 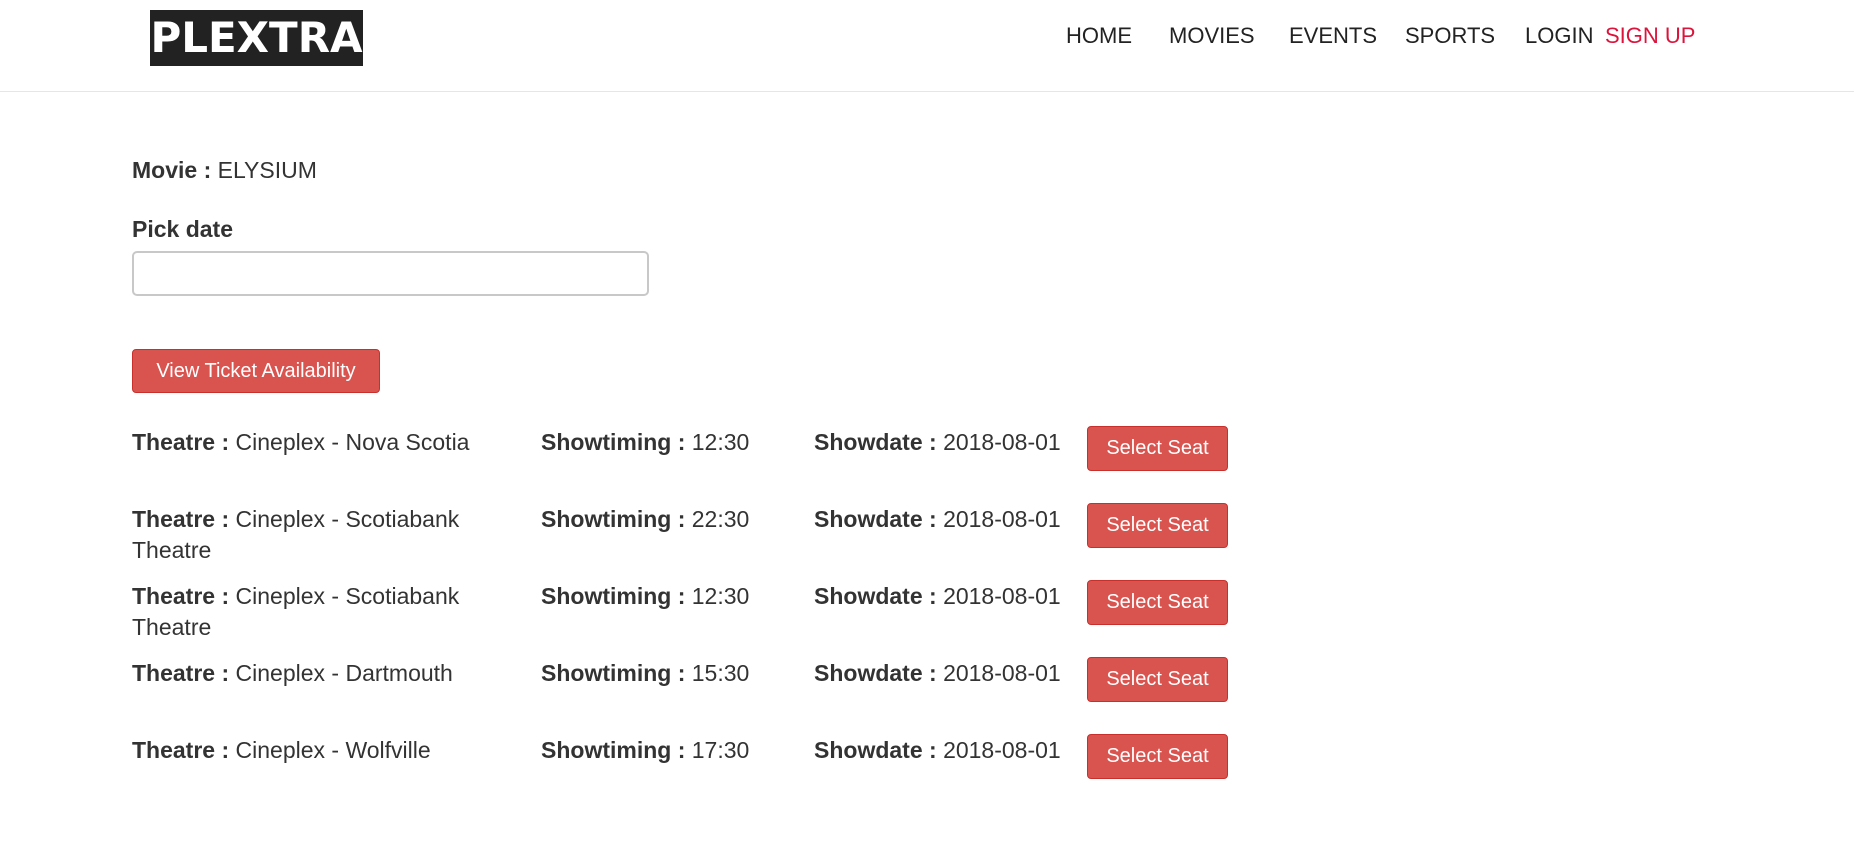 What do you see at coordinates (390, 273) in the screenshot?
I see `pick-date-input` at bounding box center [390, 273].